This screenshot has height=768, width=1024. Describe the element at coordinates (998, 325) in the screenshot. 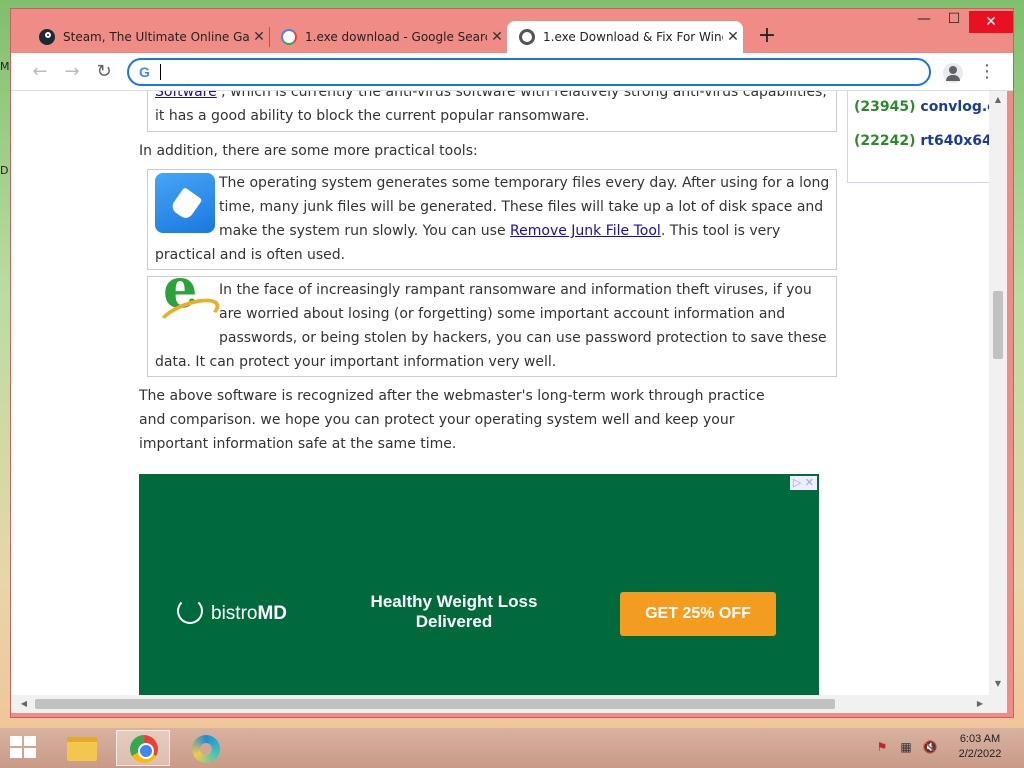

I see `vertical-scroll-thumb` at that location.